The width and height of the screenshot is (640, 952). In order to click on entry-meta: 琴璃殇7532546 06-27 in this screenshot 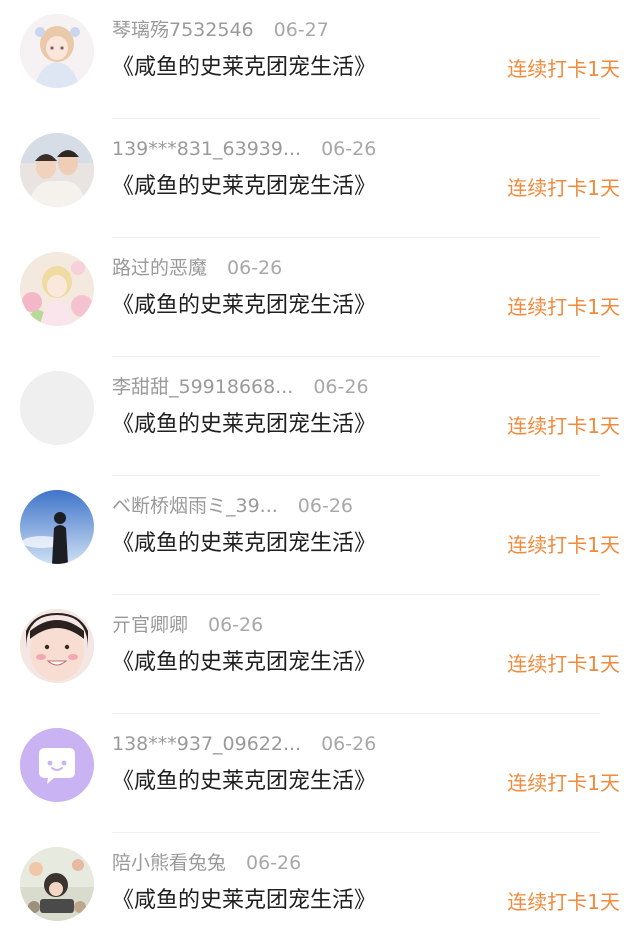, I will do `click(220, 30)`.